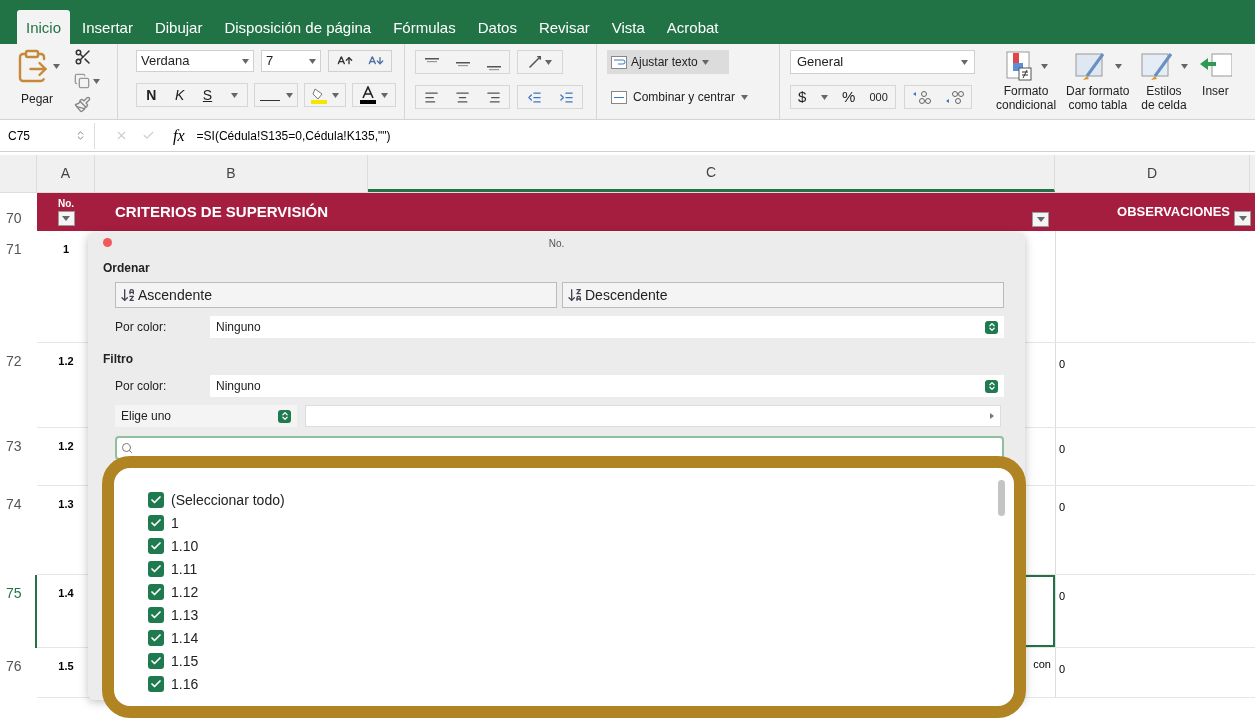 The image size is (1255, 725). I want to click on orientation-button, so click(540, 62).